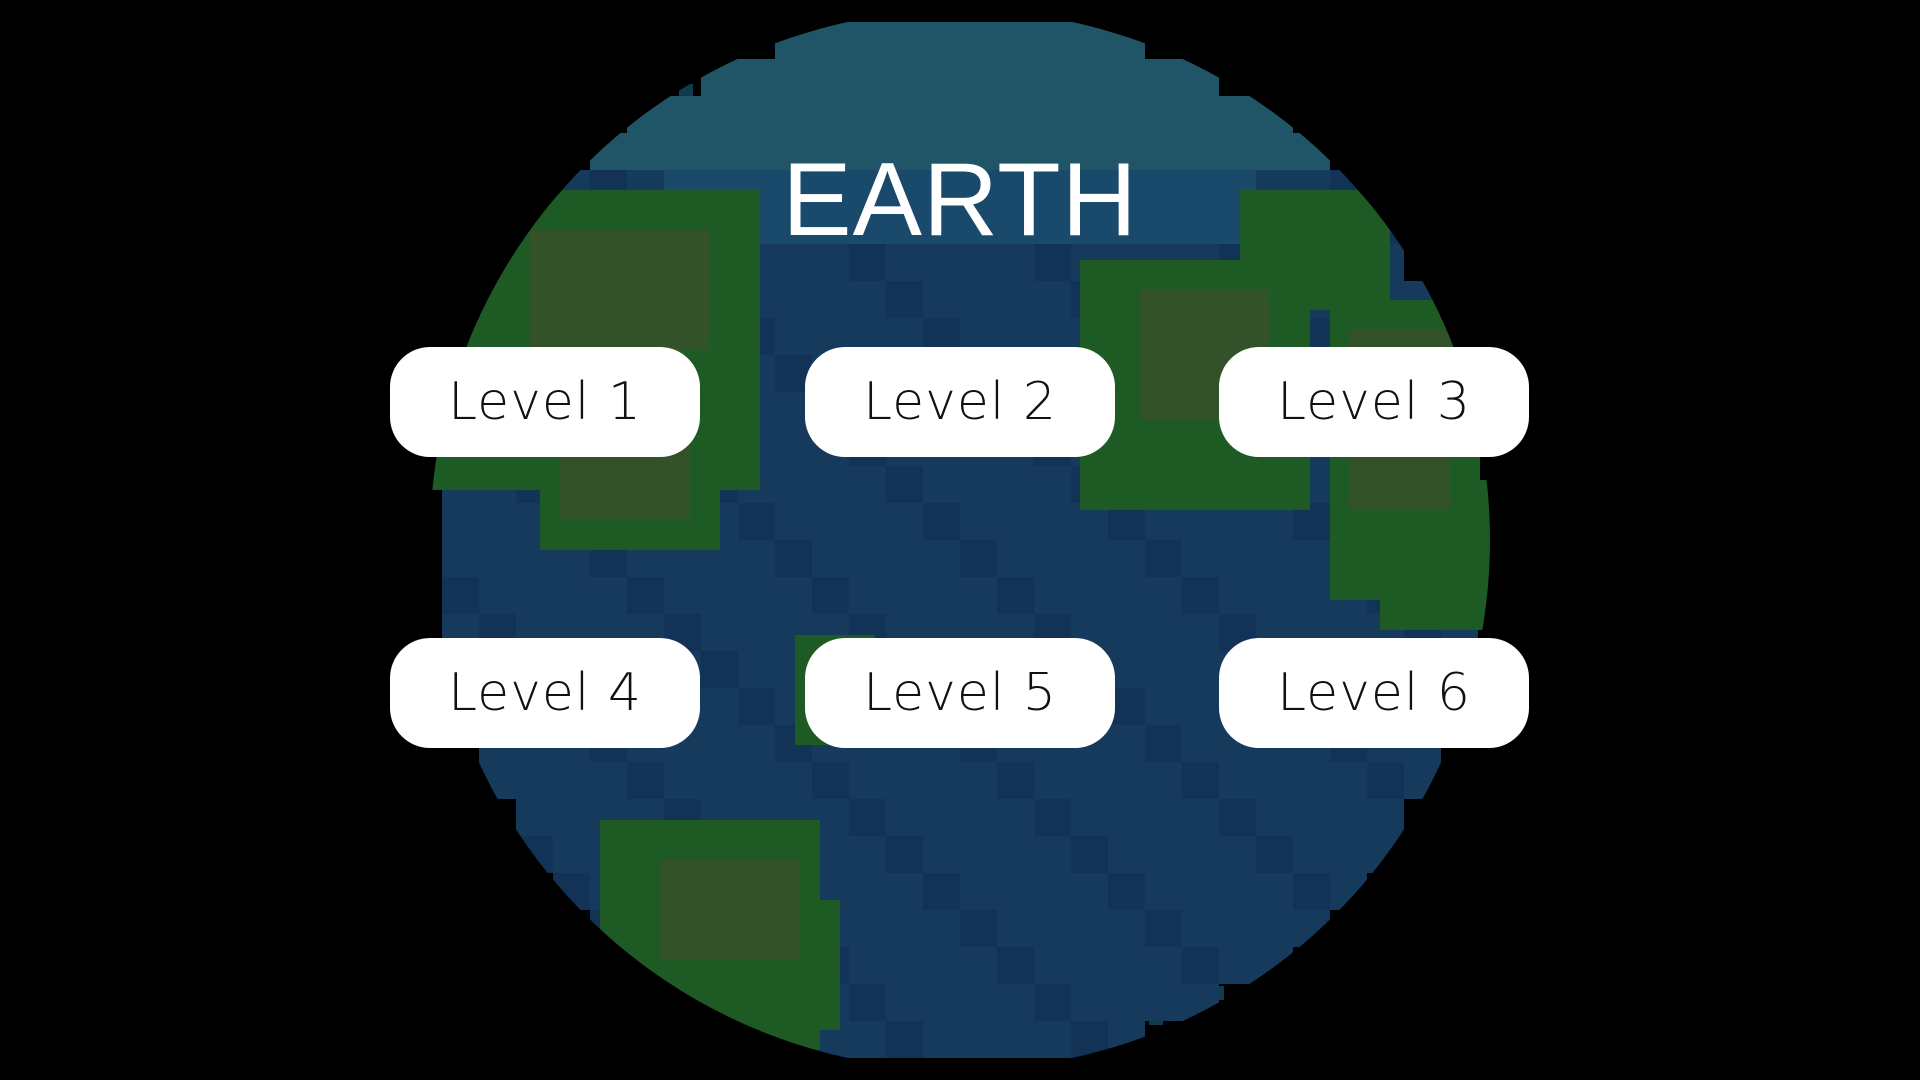 The width and height of the screenshot is (1920, 1080). I want to click on level-3-button: Level 3, so click(1374, 402).